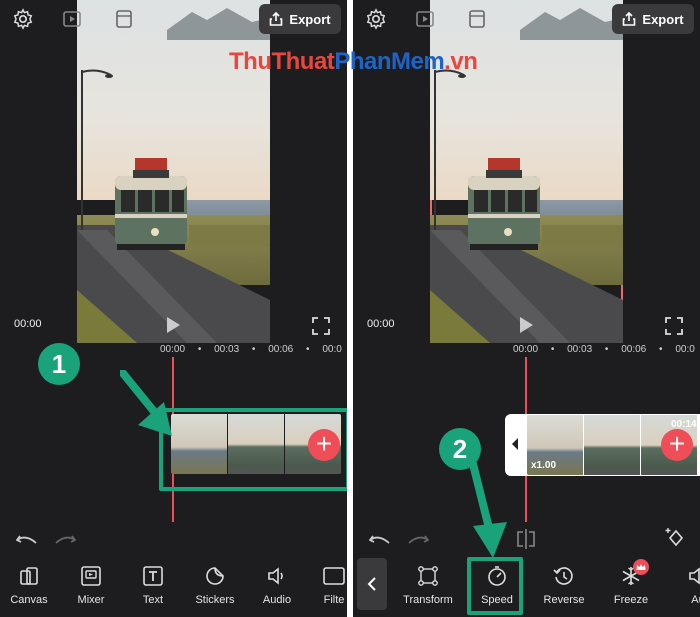 This screenshot has height=617, width=700. What do you see at coordinates (253, 449) in the screenshot?
I see `highlight-box-clip` at bounding box center [253, 449].